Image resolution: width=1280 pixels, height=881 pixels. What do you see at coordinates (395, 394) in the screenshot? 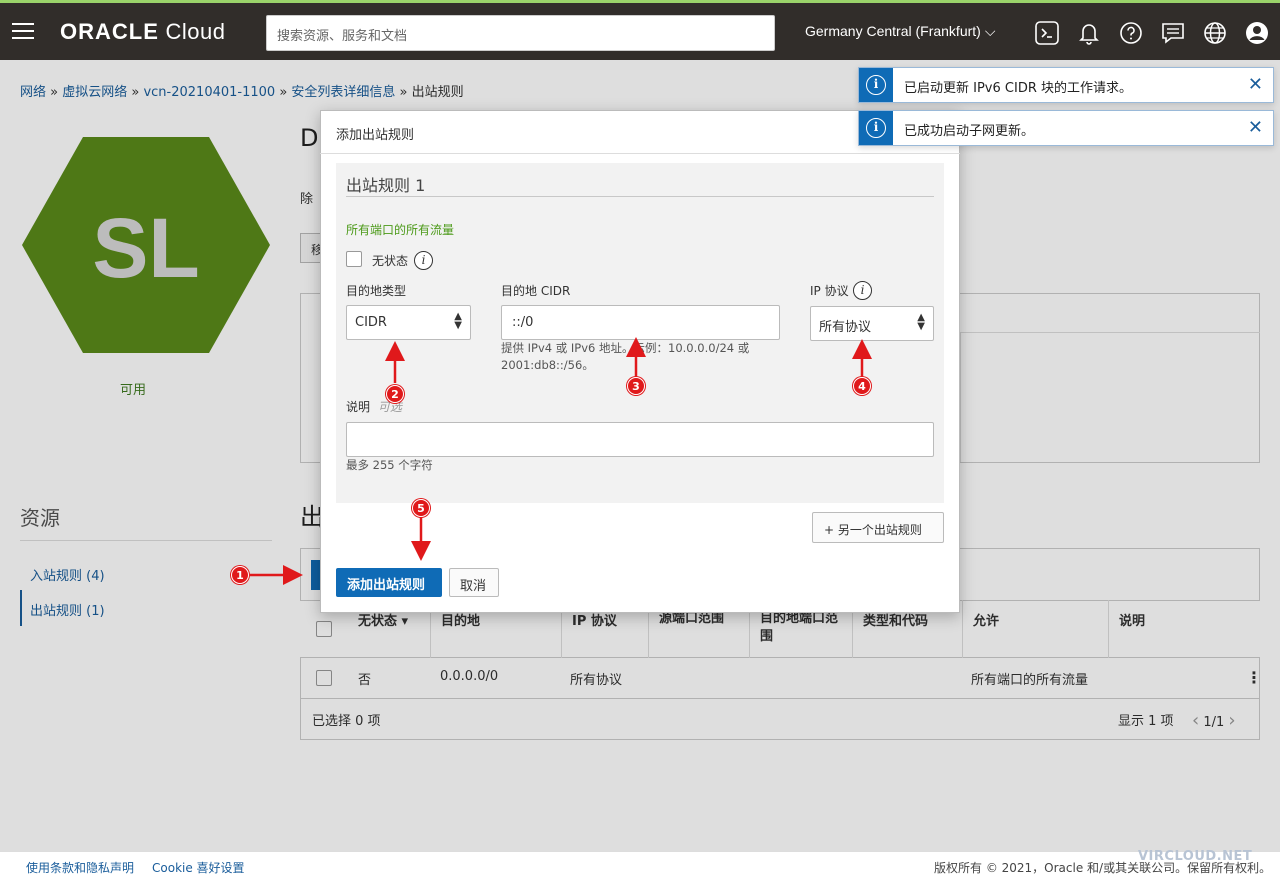
I see `annotation-marker-2: 2` at bounding box center [395, 394].